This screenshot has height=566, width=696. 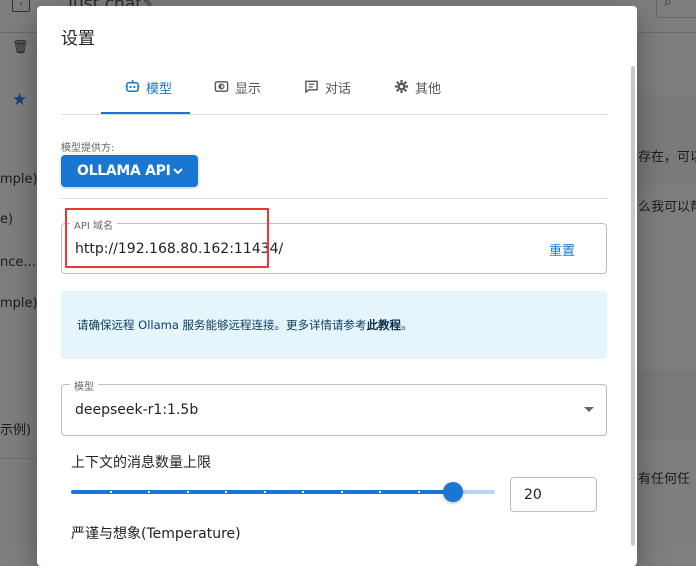 What do you see at coordinates (222, 325) in the screenshot?
I see `info-message: 请确保远程 Ollama 服务能够远程连接。更多详情请参考` at bounding box center [222, 325].